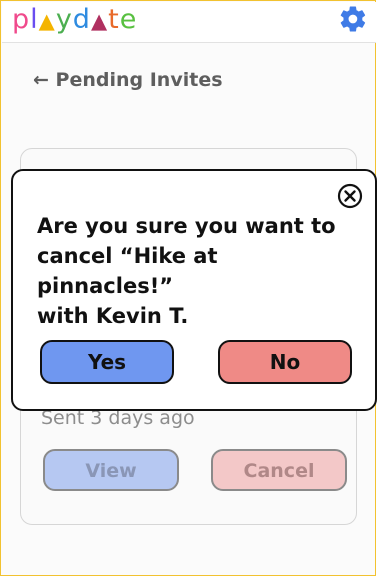 This screenshot has height=578, width=378. I want to click on message-line: cancel “Hike at pinnacles!”, so click(127, 271).